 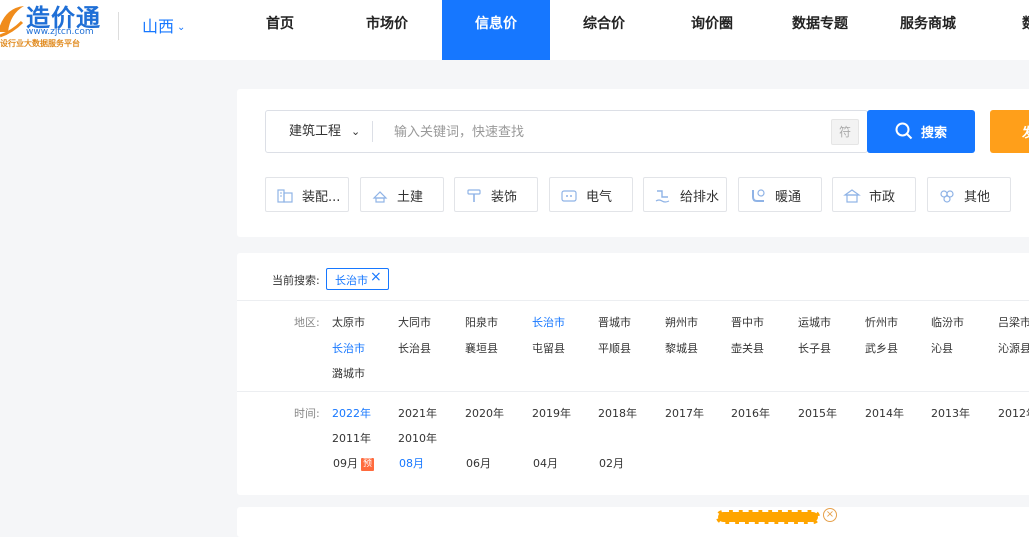 I want to click on prefab-building-icon, so click(x=285, y=196).